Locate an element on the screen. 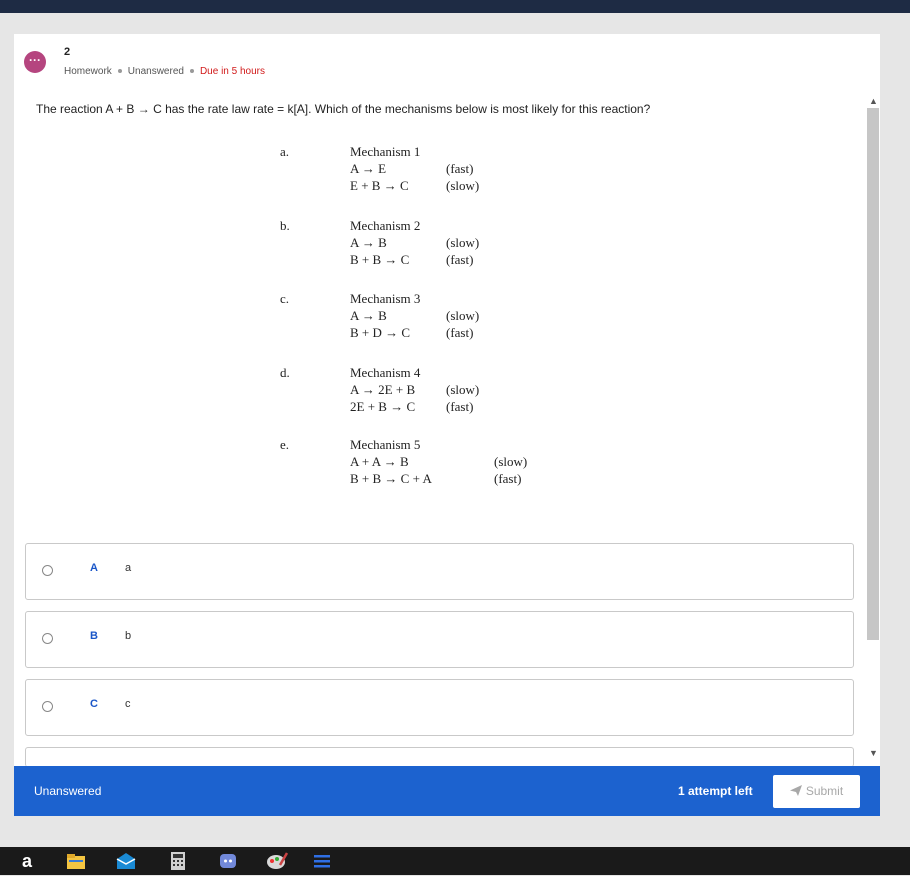  mechanism-letter: e. is located at coordinates (285, 444).